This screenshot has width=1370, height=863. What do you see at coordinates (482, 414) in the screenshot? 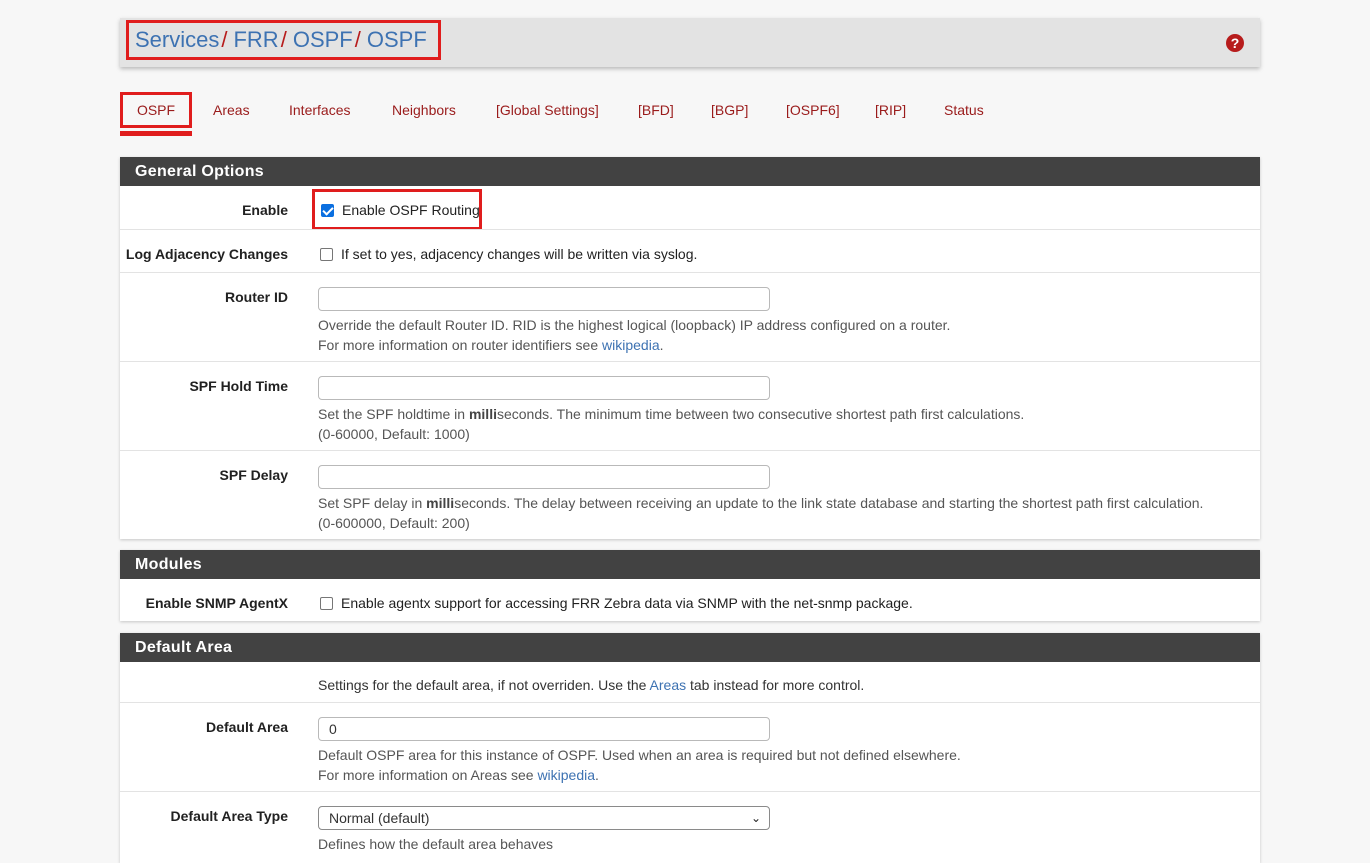
I see `spf-hold-help-bold: milli` at bounding box center [482, 414].